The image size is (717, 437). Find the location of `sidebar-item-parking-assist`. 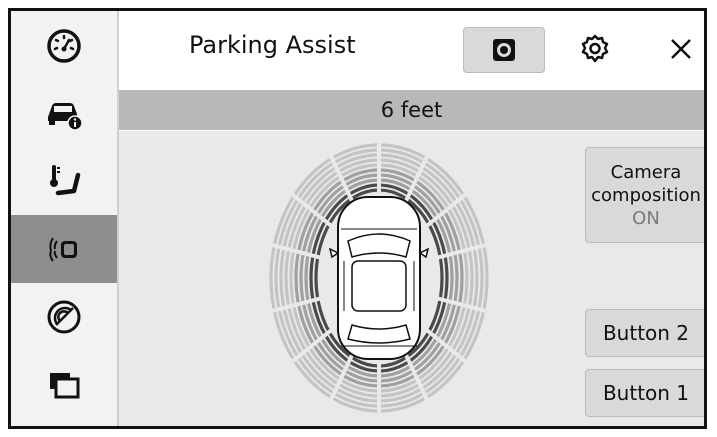

sidebar-item-parking-assist is located at coordinates (64, 249).